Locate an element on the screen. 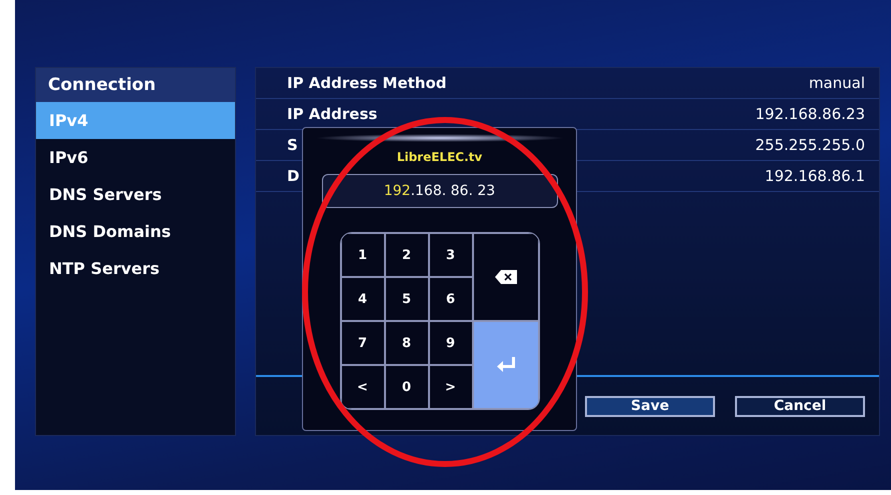 The image size is (891, 495). sidebar-title: Connection is located at coordinates (135, 85).